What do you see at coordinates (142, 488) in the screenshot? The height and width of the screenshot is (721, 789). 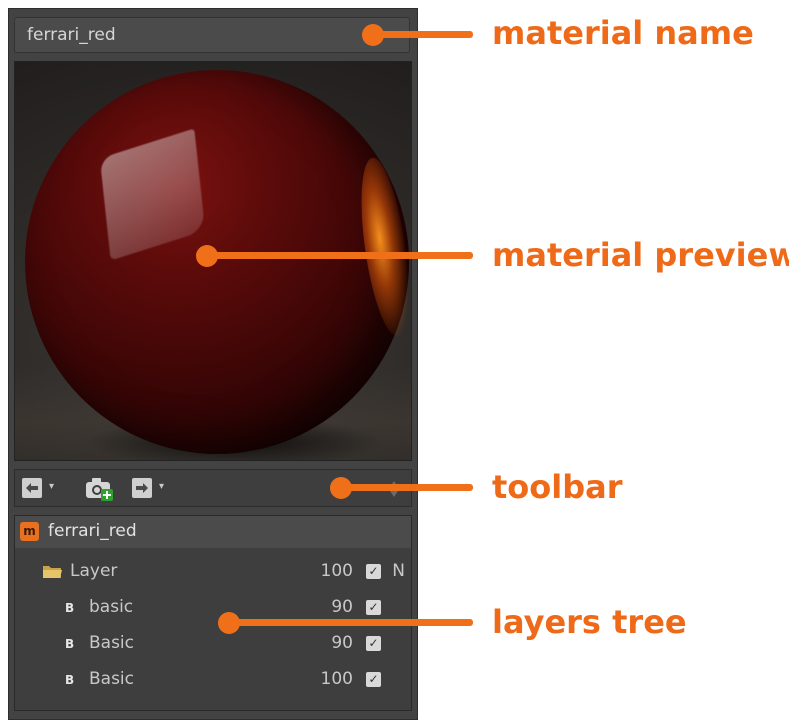 I see `arrow-right-icon` at bounding box center [142, 488].